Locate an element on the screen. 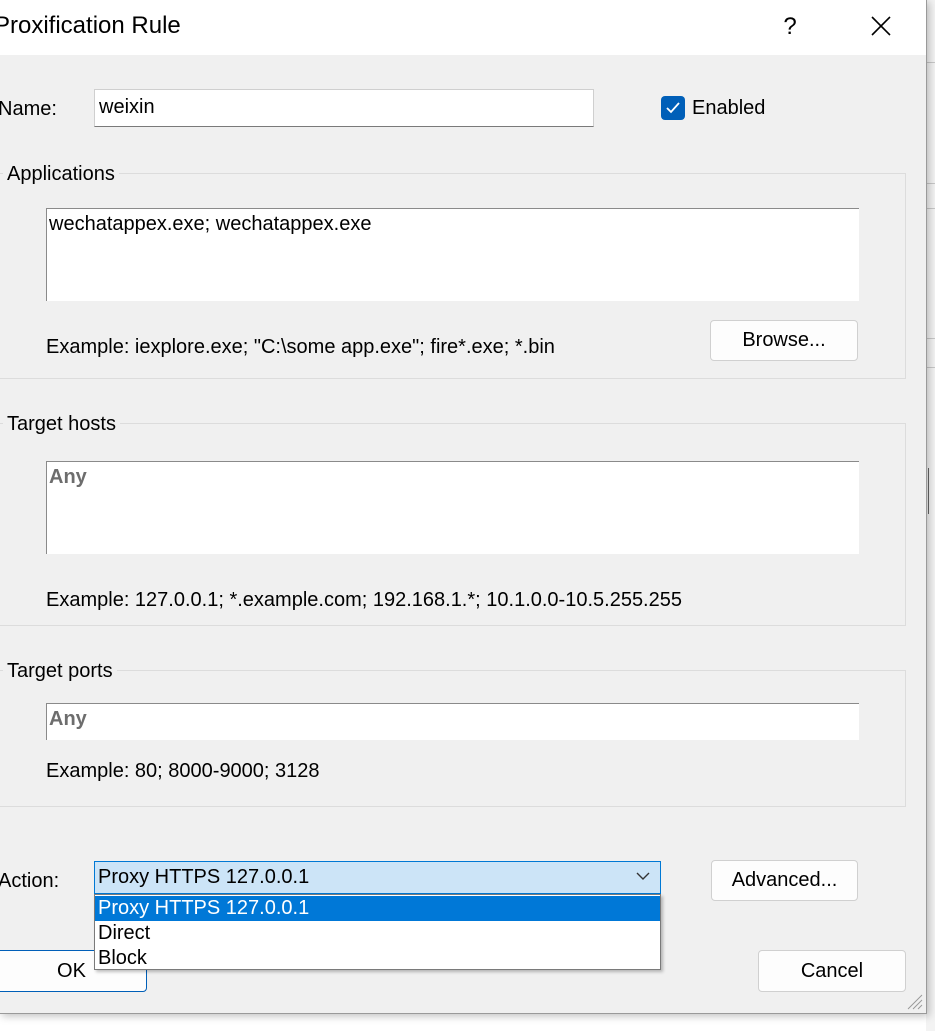 Image resolution: width=935 pixels, height=1031 pixels. resize-grip-icon is located at coordinates (913, 1000).